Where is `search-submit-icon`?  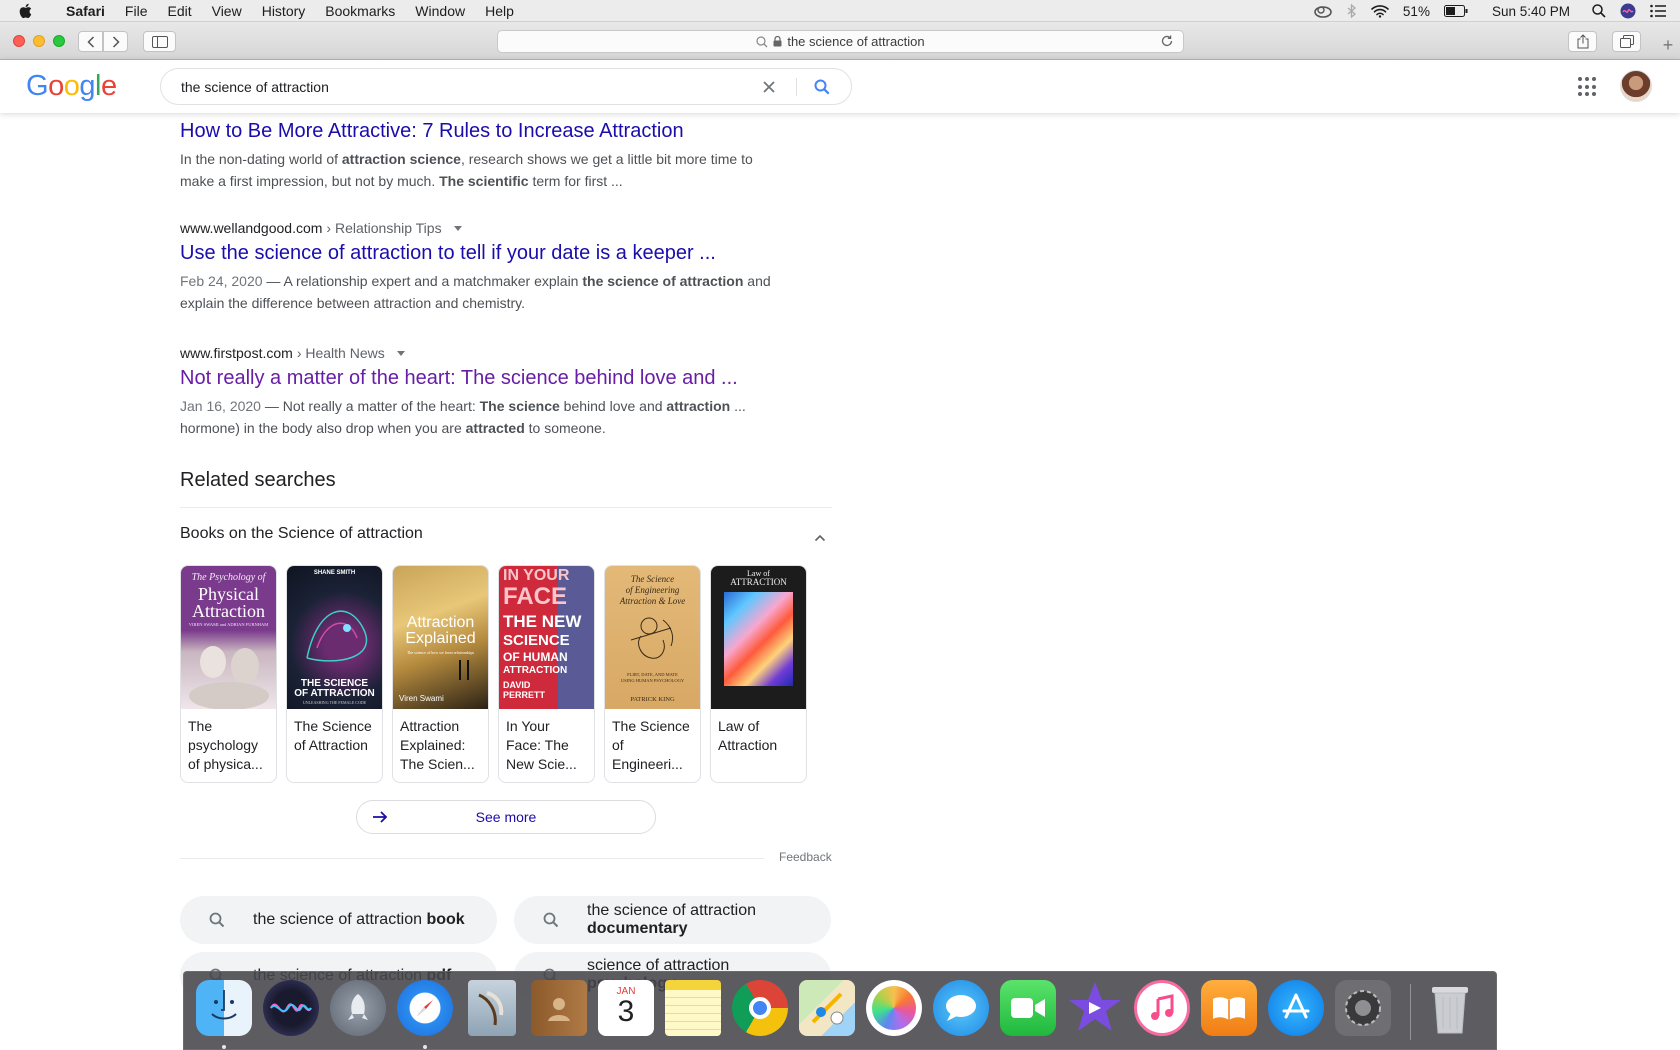 search-submit-icon is located at coordinates (822, 88).